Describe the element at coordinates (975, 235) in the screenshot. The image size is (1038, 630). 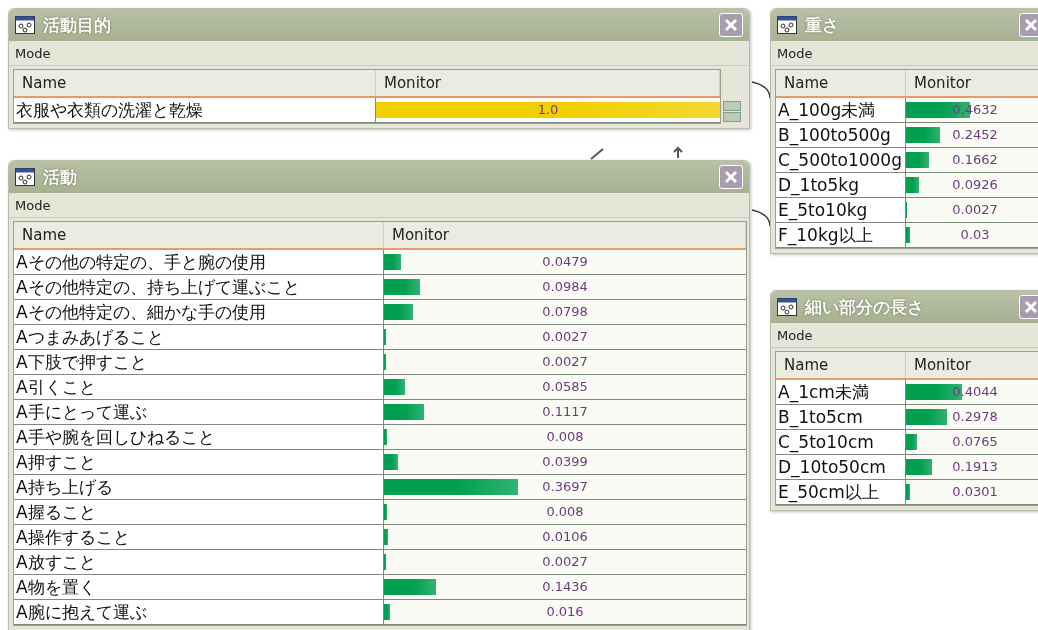
I see `probability-value: 0.03` at that location.